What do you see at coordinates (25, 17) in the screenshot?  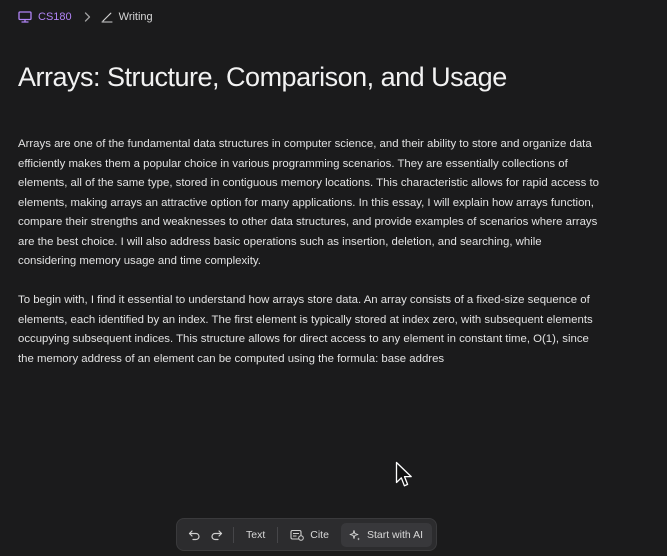 I see `monitor-icon` at bounding box center [25, 17].